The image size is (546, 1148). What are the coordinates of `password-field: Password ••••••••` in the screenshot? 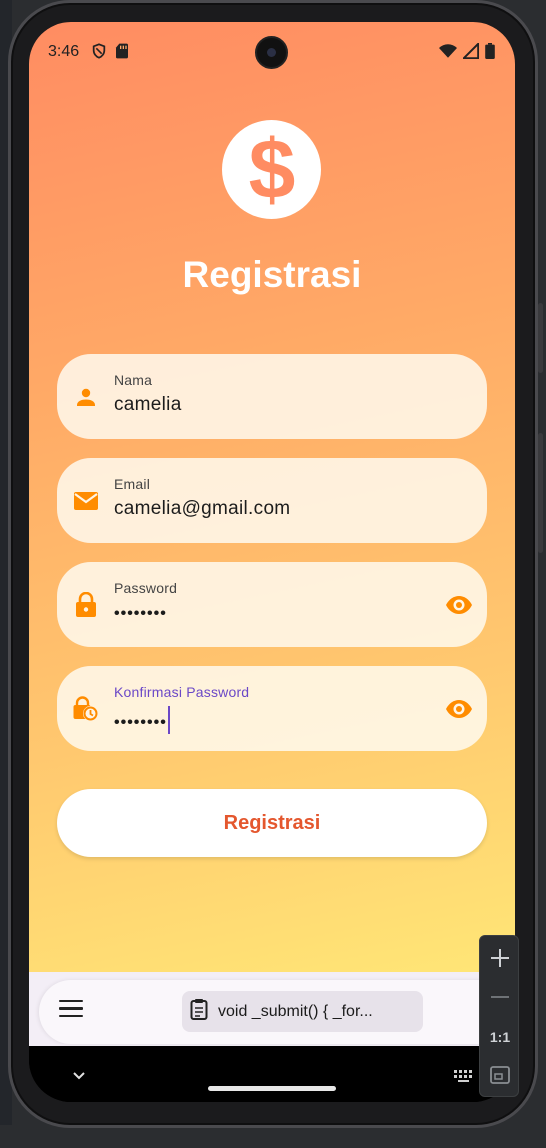 It's located at (272, 604).